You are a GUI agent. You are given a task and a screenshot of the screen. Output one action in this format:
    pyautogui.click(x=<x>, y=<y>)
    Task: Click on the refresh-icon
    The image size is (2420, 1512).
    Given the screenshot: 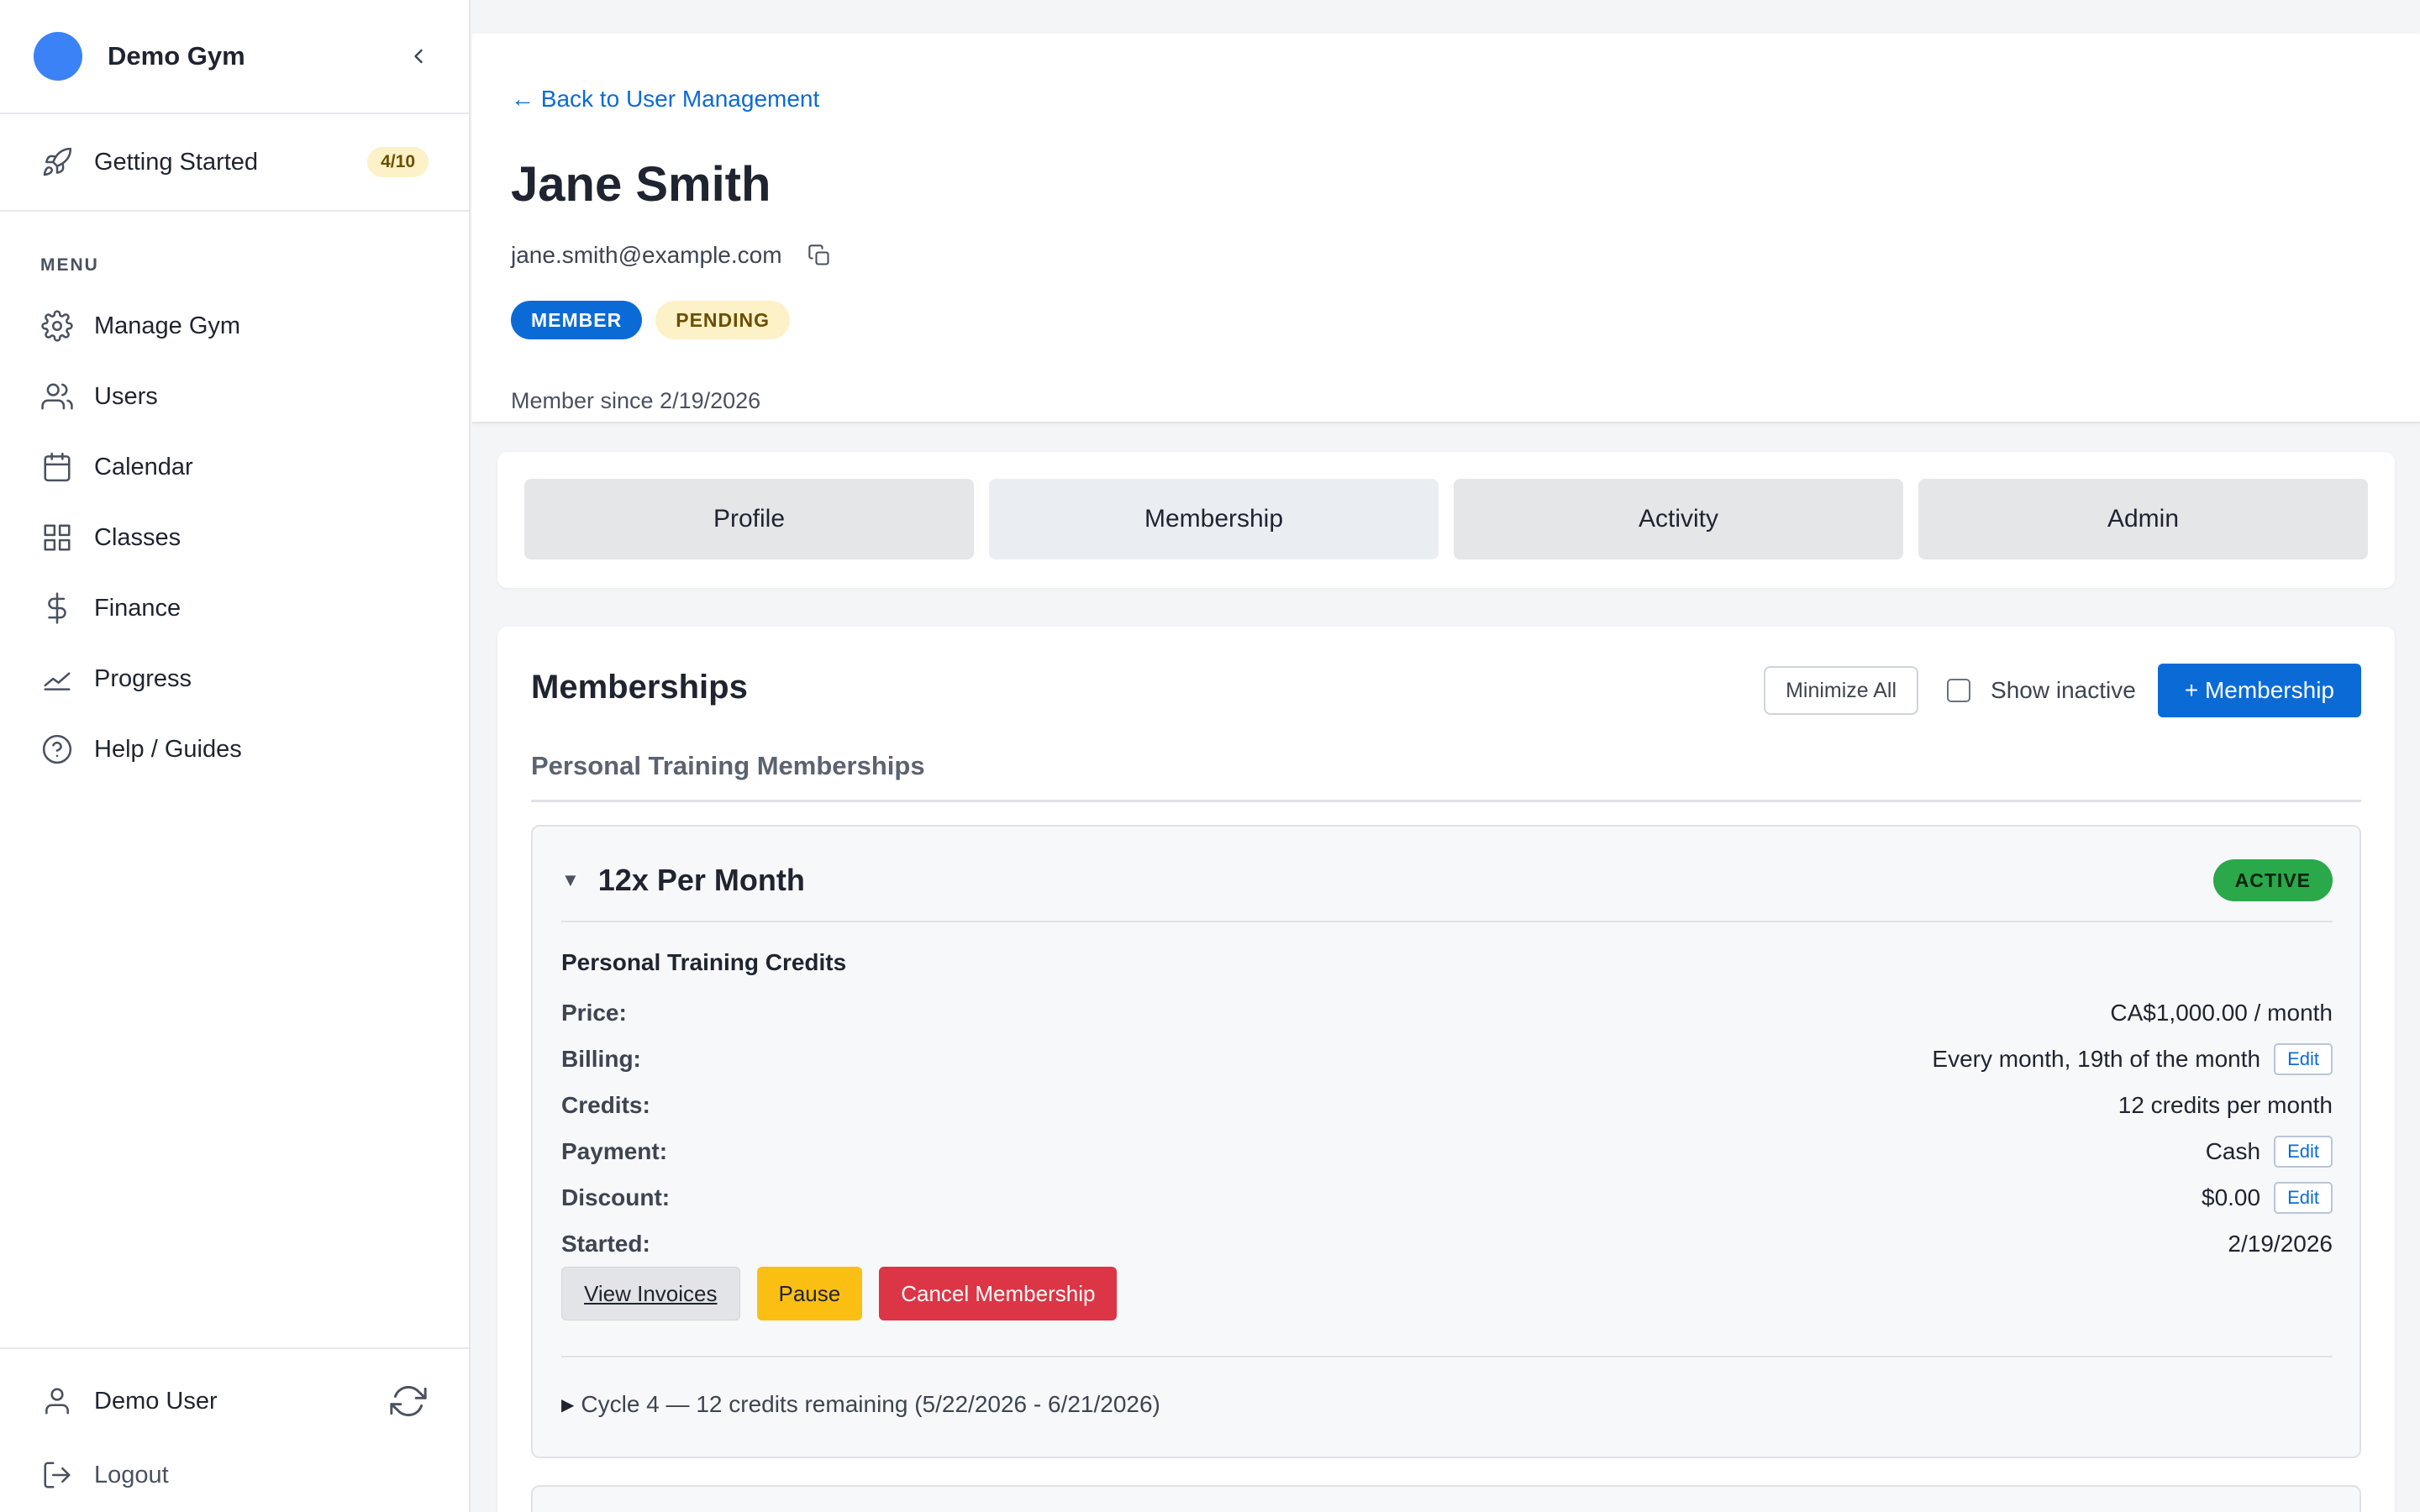 What is the action you would take?
    pyautogui.click(x=408, y=1401)
    